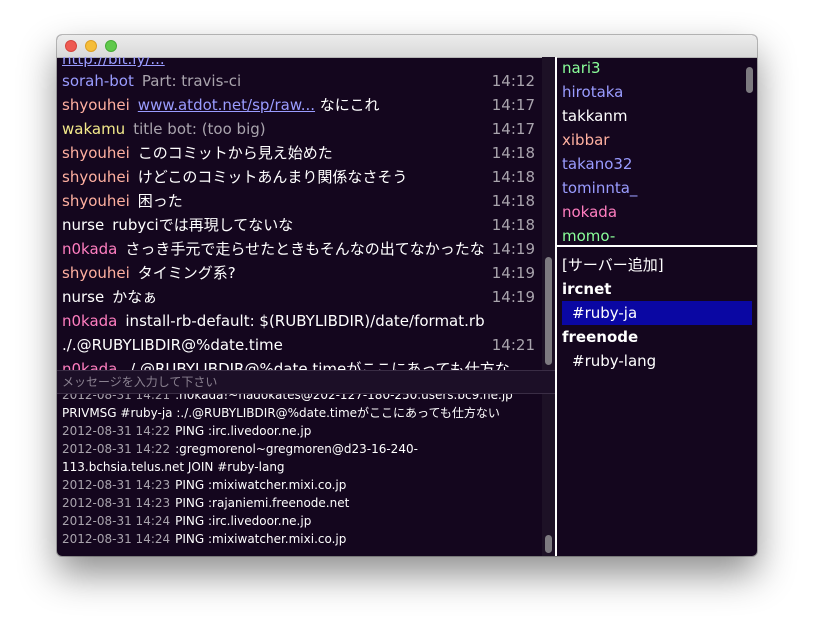 The image size is (814, 636). What do you see at coordinates (235, 153) in the screenshot?
I see `message-text: このコミットから見え始めた` at bounding box center [235, 153].